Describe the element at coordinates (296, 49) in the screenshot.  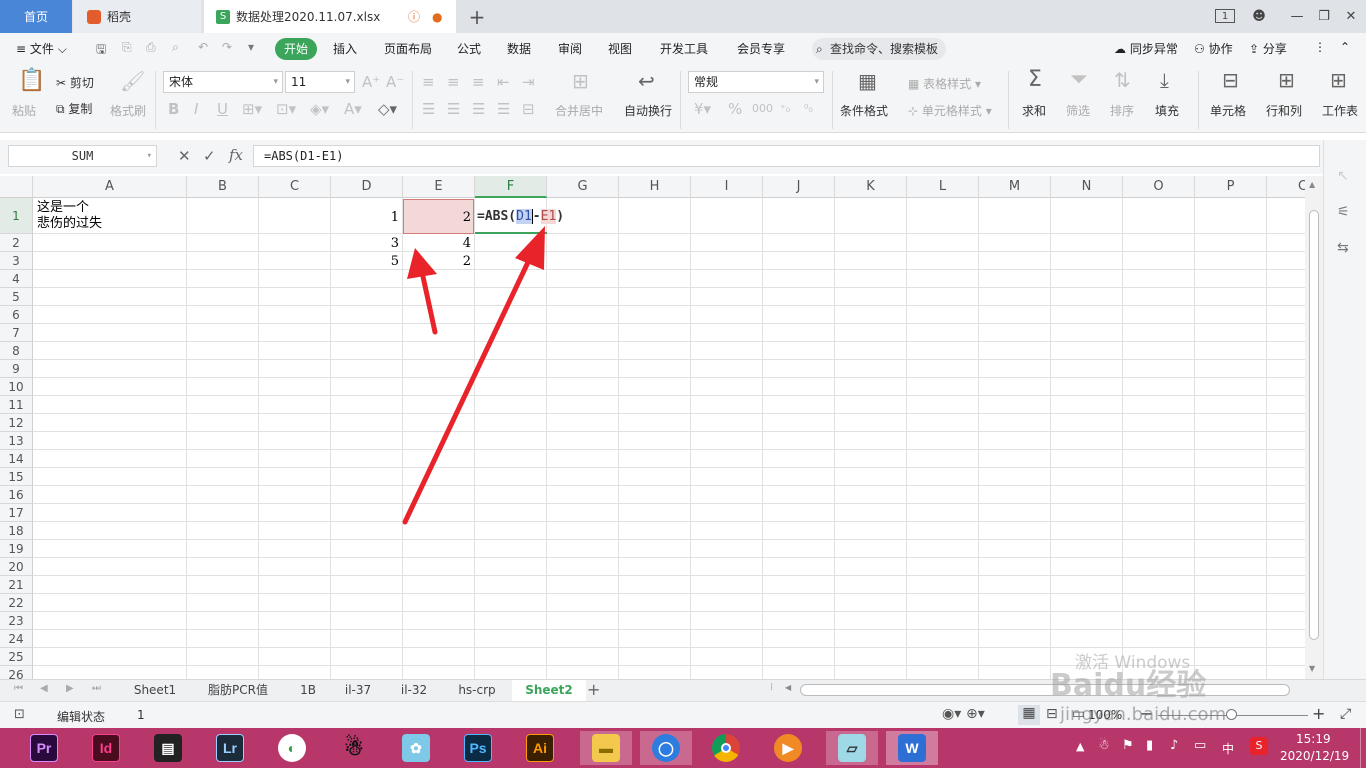
I see `menu-start: 开始` at that location.